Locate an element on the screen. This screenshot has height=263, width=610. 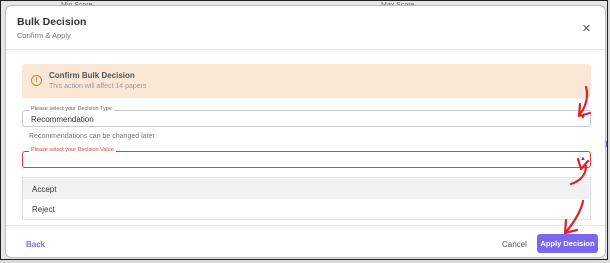
footer-divider is located at coordinates (305, 225).